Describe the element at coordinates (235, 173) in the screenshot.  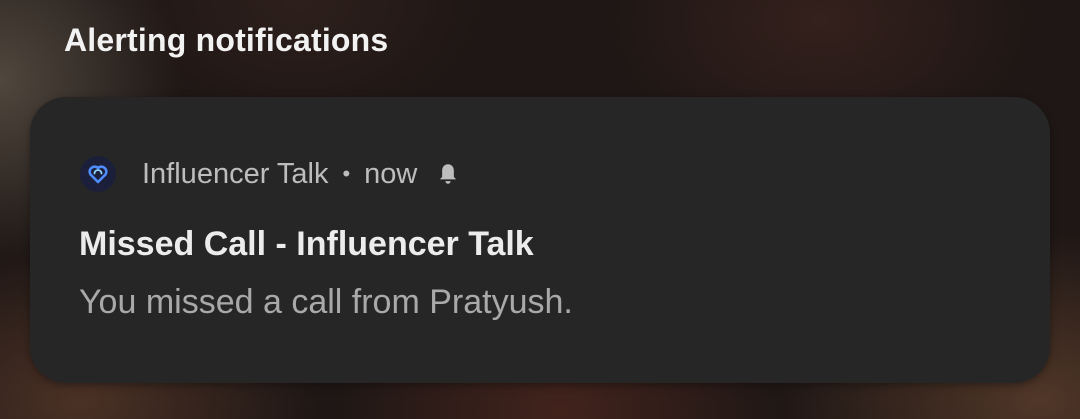
I see `app-name: Influencer Talk` at that location.